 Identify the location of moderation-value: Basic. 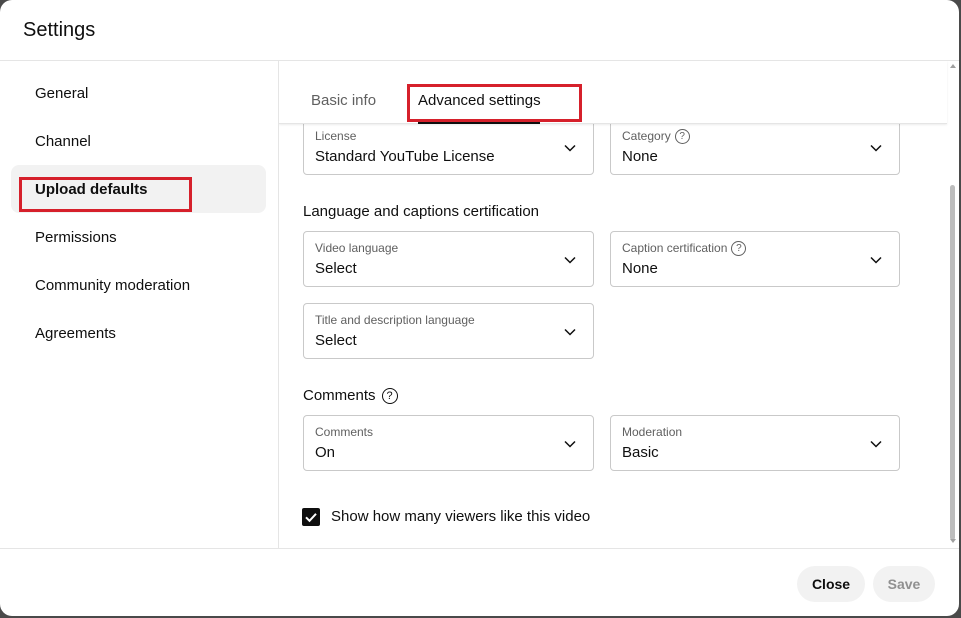
(640, 452).